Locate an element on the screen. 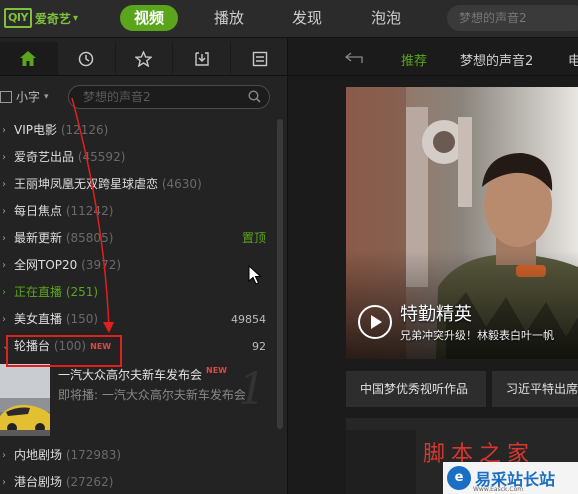 This screenshot has height=494, width=578. logo-text: 爱奇艺 is located at coordinates (52, 18).